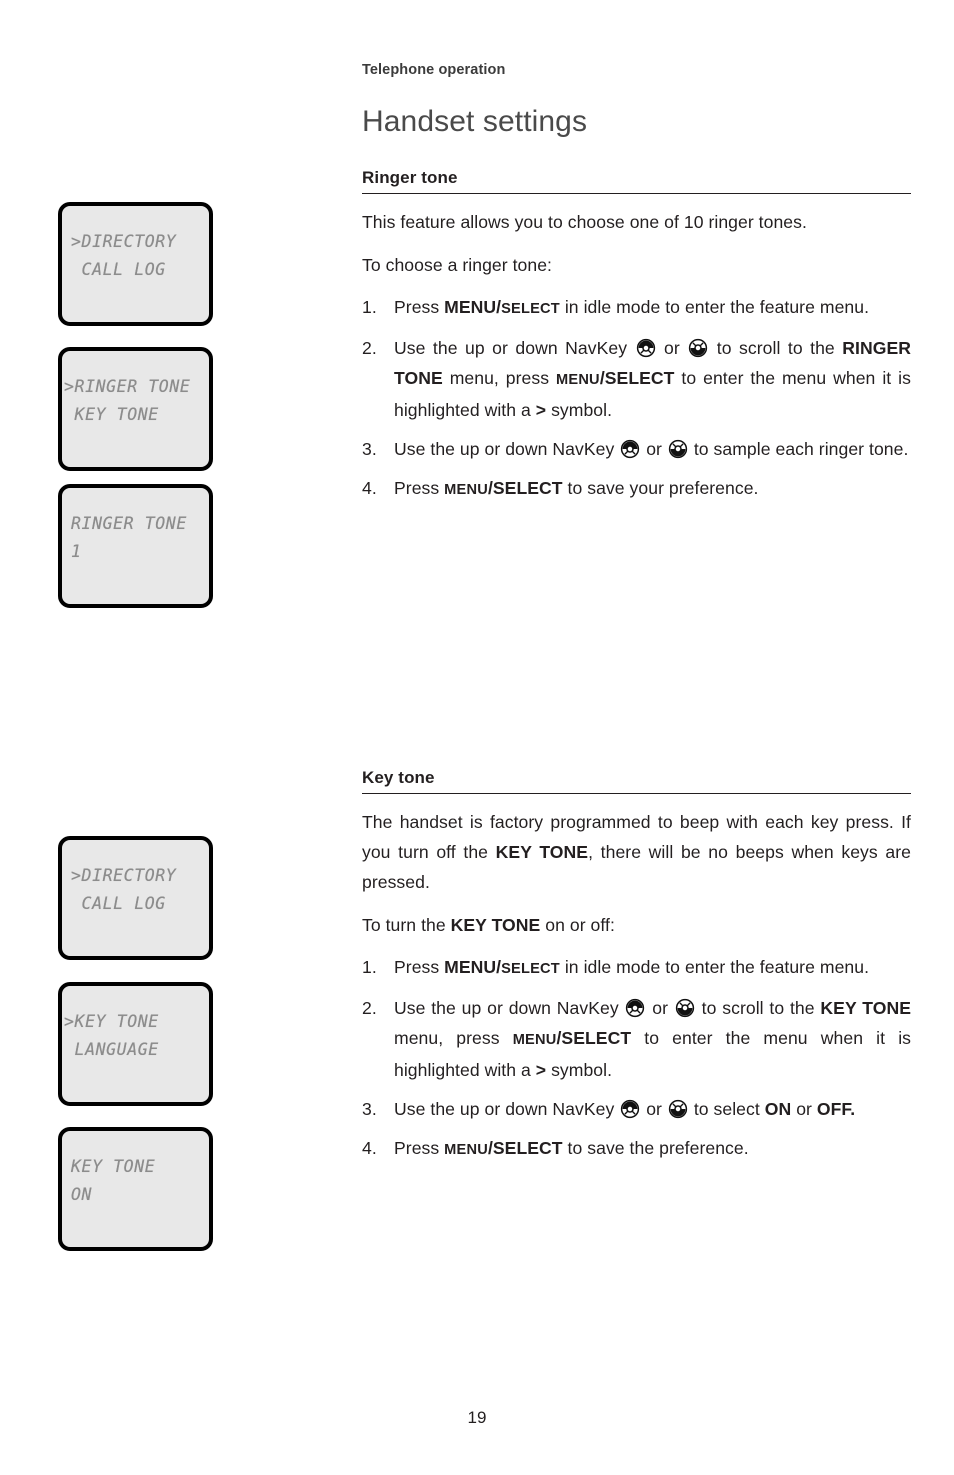  Describe the element at coordinates (135, 546) in the screenshot. I see `lcd-screen-ringer-tone-value: RINGER TONE 1` at that location.